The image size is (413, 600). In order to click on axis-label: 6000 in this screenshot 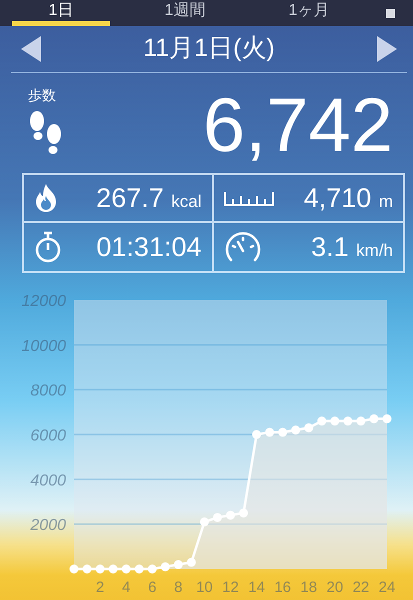, I will do `click(48, 436)`.